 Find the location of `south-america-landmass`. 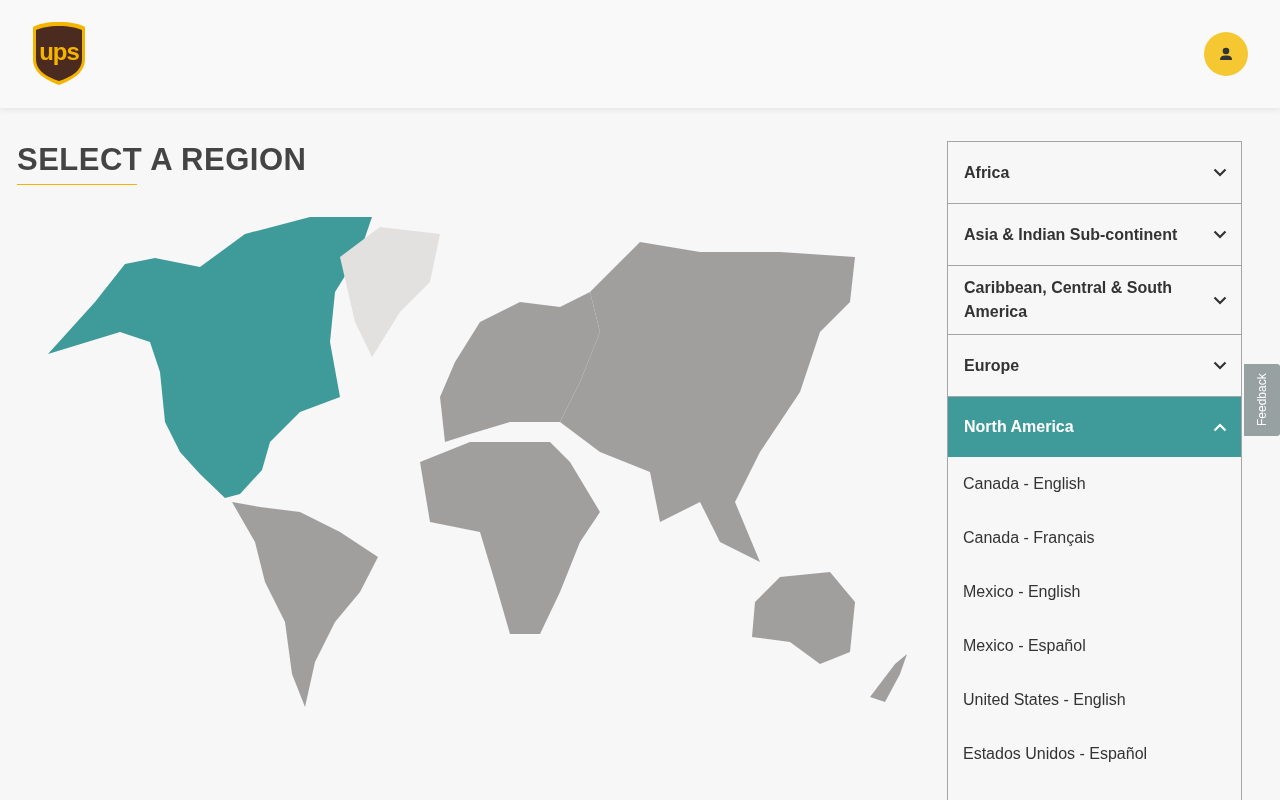

south-america-landmass is located at coordinates (305, 604).